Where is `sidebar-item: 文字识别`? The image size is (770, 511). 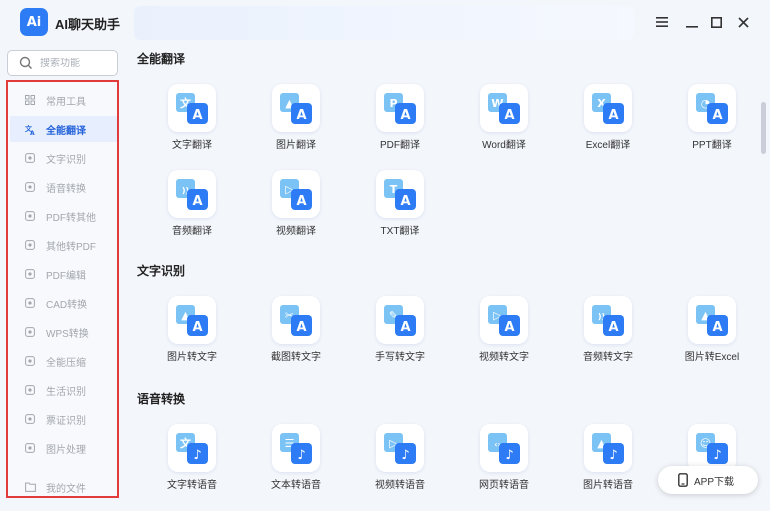 sidebar-item: 文字识别 is located at coordinates (63, 158).